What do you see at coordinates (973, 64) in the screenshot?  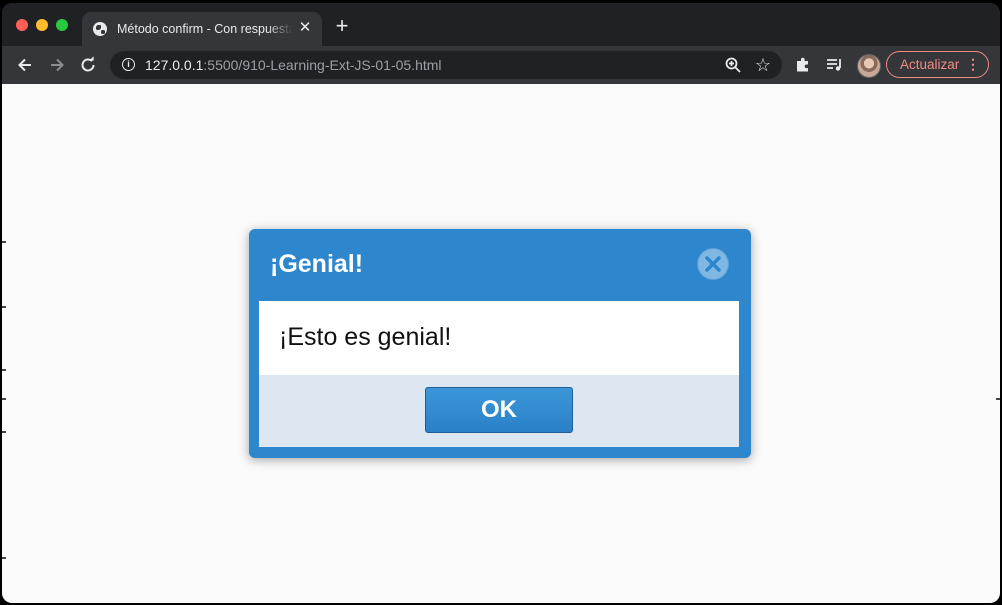 I see `more-vertical-icon: ⋮` at bounding box center [973, 64].